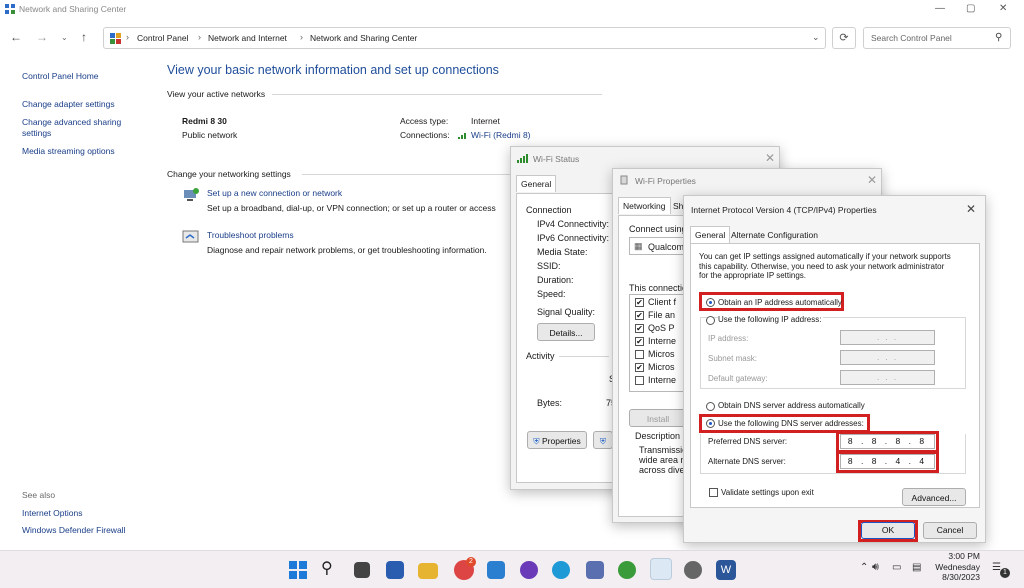 Image resolution: width=1024 pixels, height=588 pixels. I want to click on up-icon: ↑, so click(84, 37).